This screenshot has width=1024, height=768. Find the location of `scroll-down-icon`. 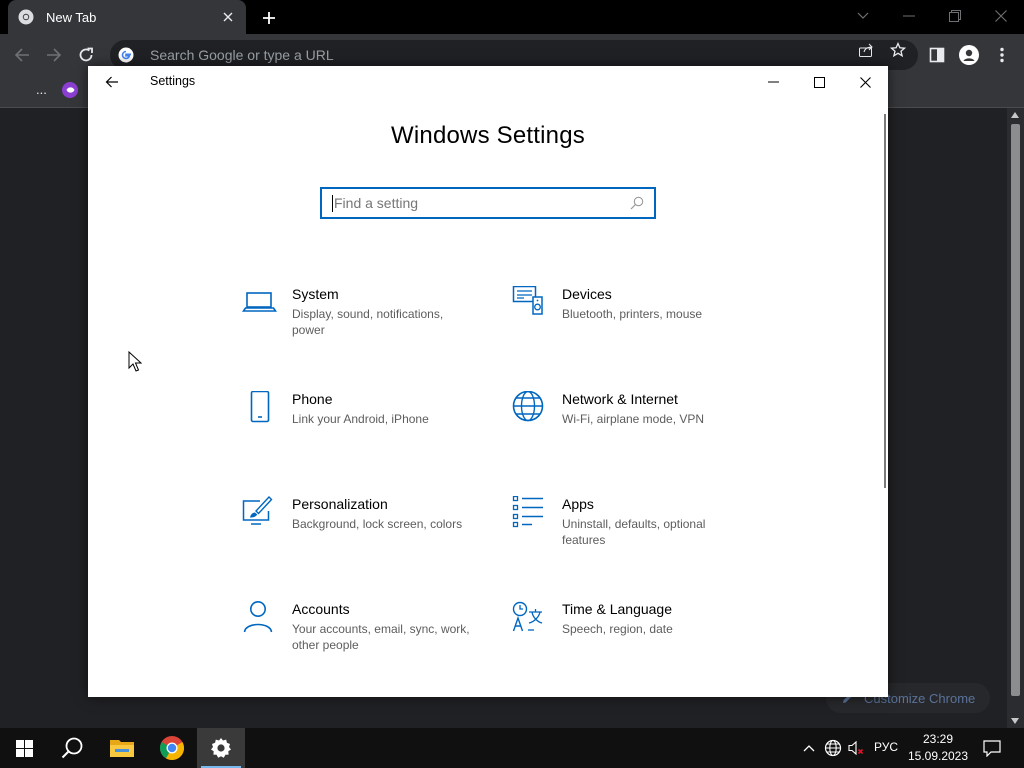

scroll-down-icon is located at coordinates (1015, 721).